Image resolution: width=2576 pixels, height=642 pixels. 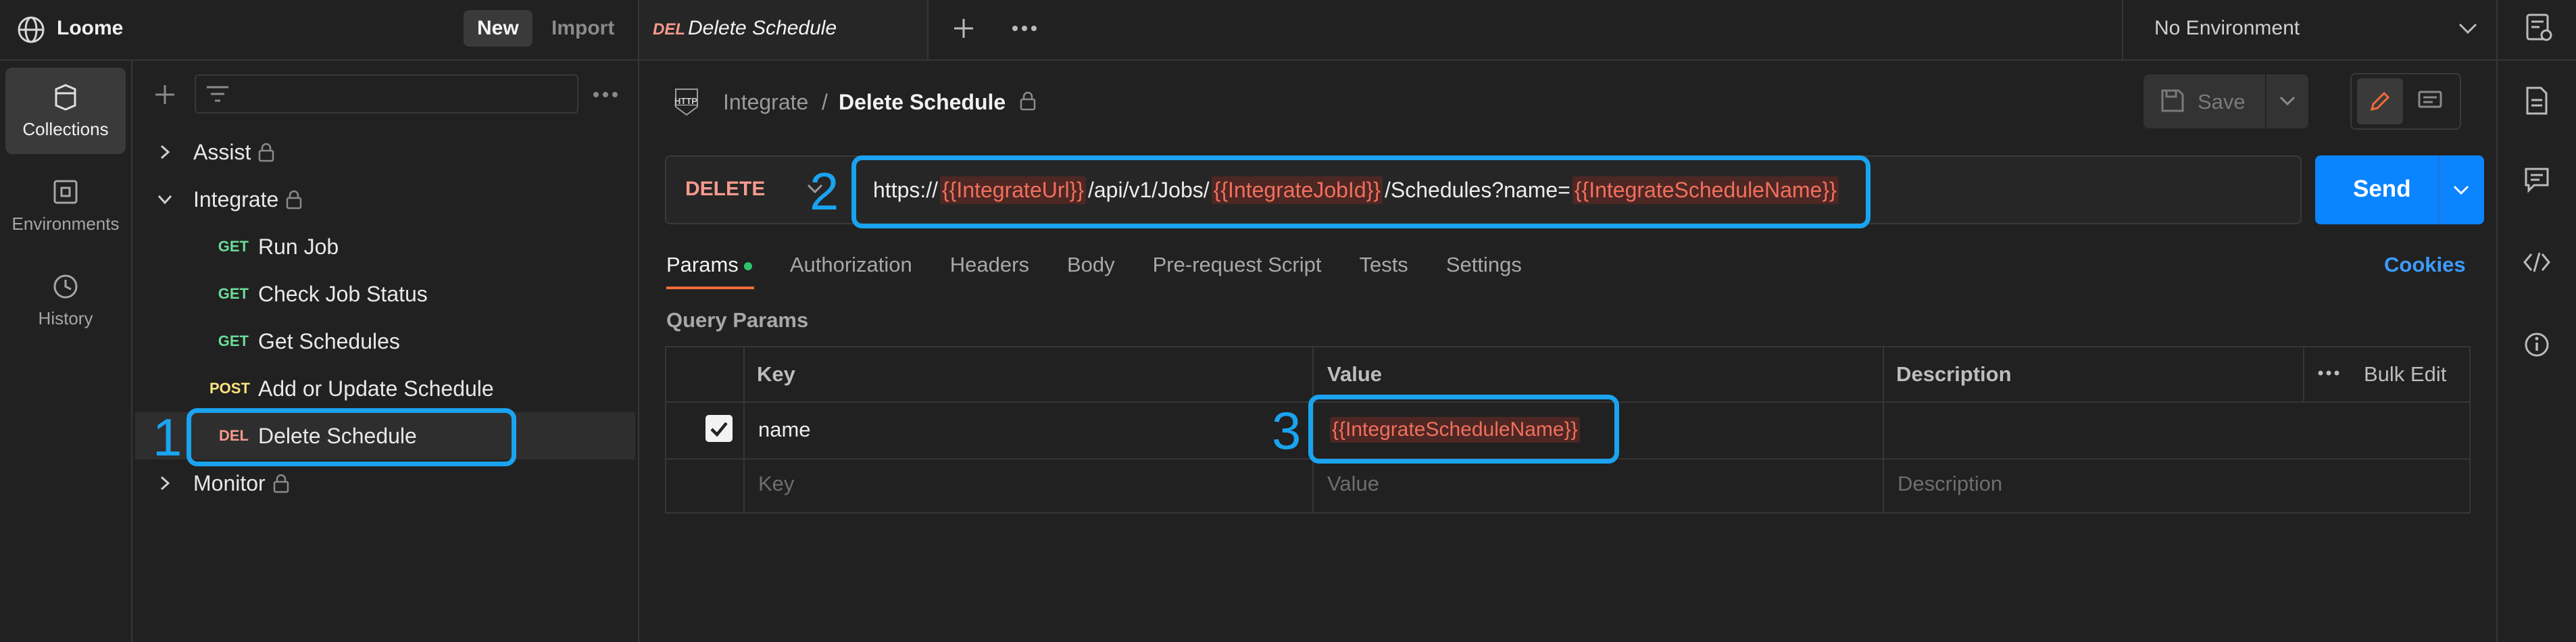 What do you see at coordinates (669, 29) in the screenshot?
I see `tab-method-badge: DEL` at bounding box center [669, 29].